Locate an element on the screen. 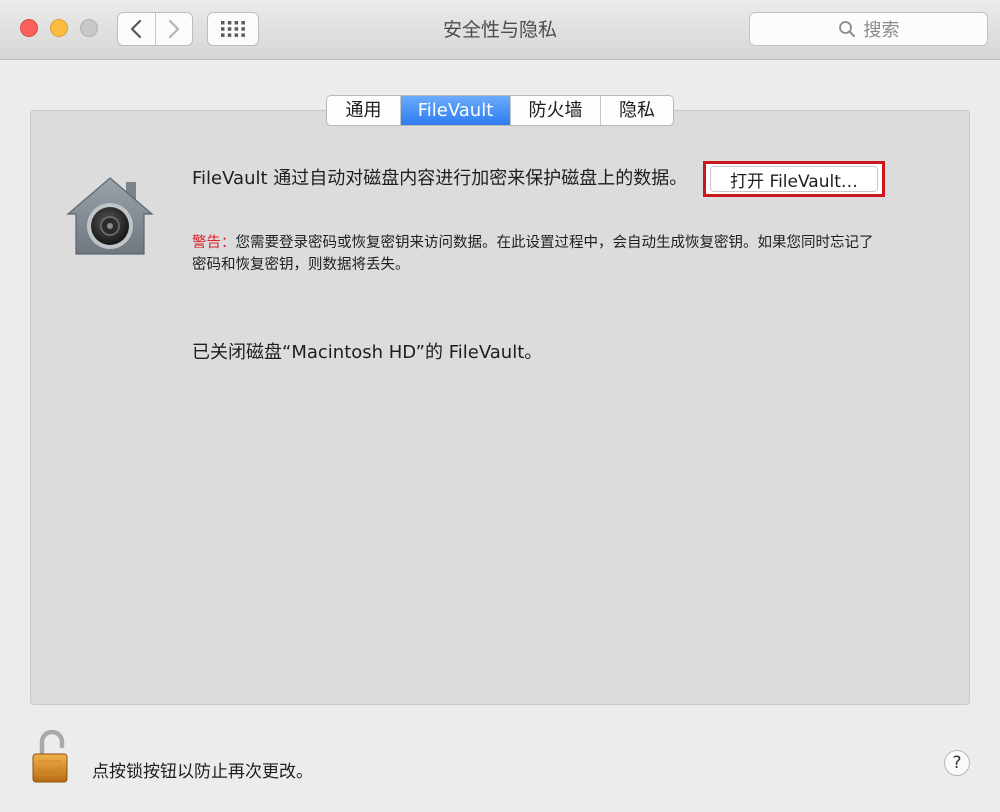 Image resolution: width=1000 pixels, height=812 pixels. minimize-window-button is located at coordinates (59, 28).